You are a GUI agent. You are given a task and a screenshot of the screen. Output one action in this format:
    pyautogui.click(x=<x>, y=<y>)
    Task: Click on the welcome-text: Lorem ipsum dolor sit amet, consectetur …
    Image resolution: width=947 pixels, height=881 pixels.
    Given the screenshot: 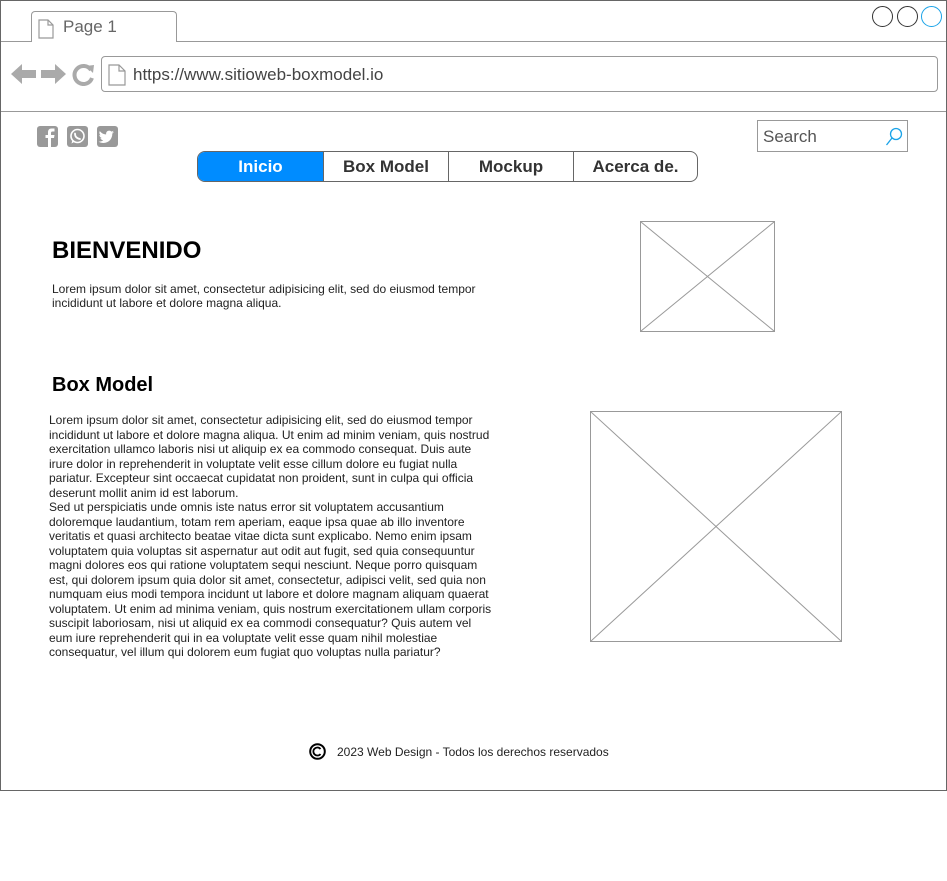 What is the action you would take?
    pyautogui.click(x=264, y=296)
    